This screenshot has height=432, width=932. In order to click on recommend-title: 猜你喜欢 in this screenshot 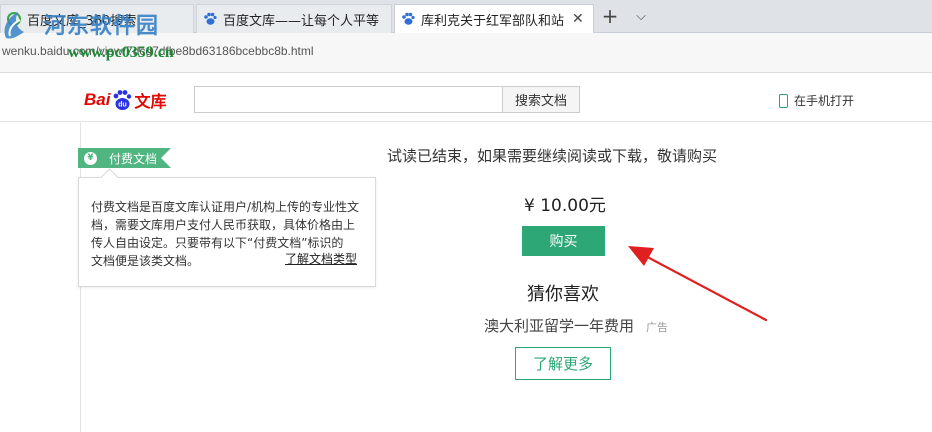, I will do `click(563, 294)`.